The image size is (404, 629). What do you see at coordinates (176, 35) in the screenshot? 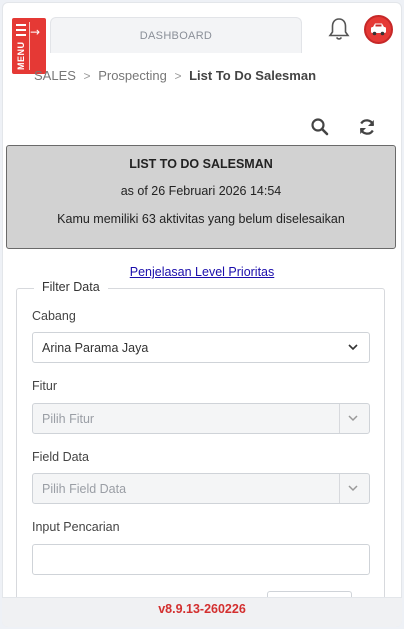
I see `tab-dashboard: DASHBOARD` at bounding box center [176, 35].